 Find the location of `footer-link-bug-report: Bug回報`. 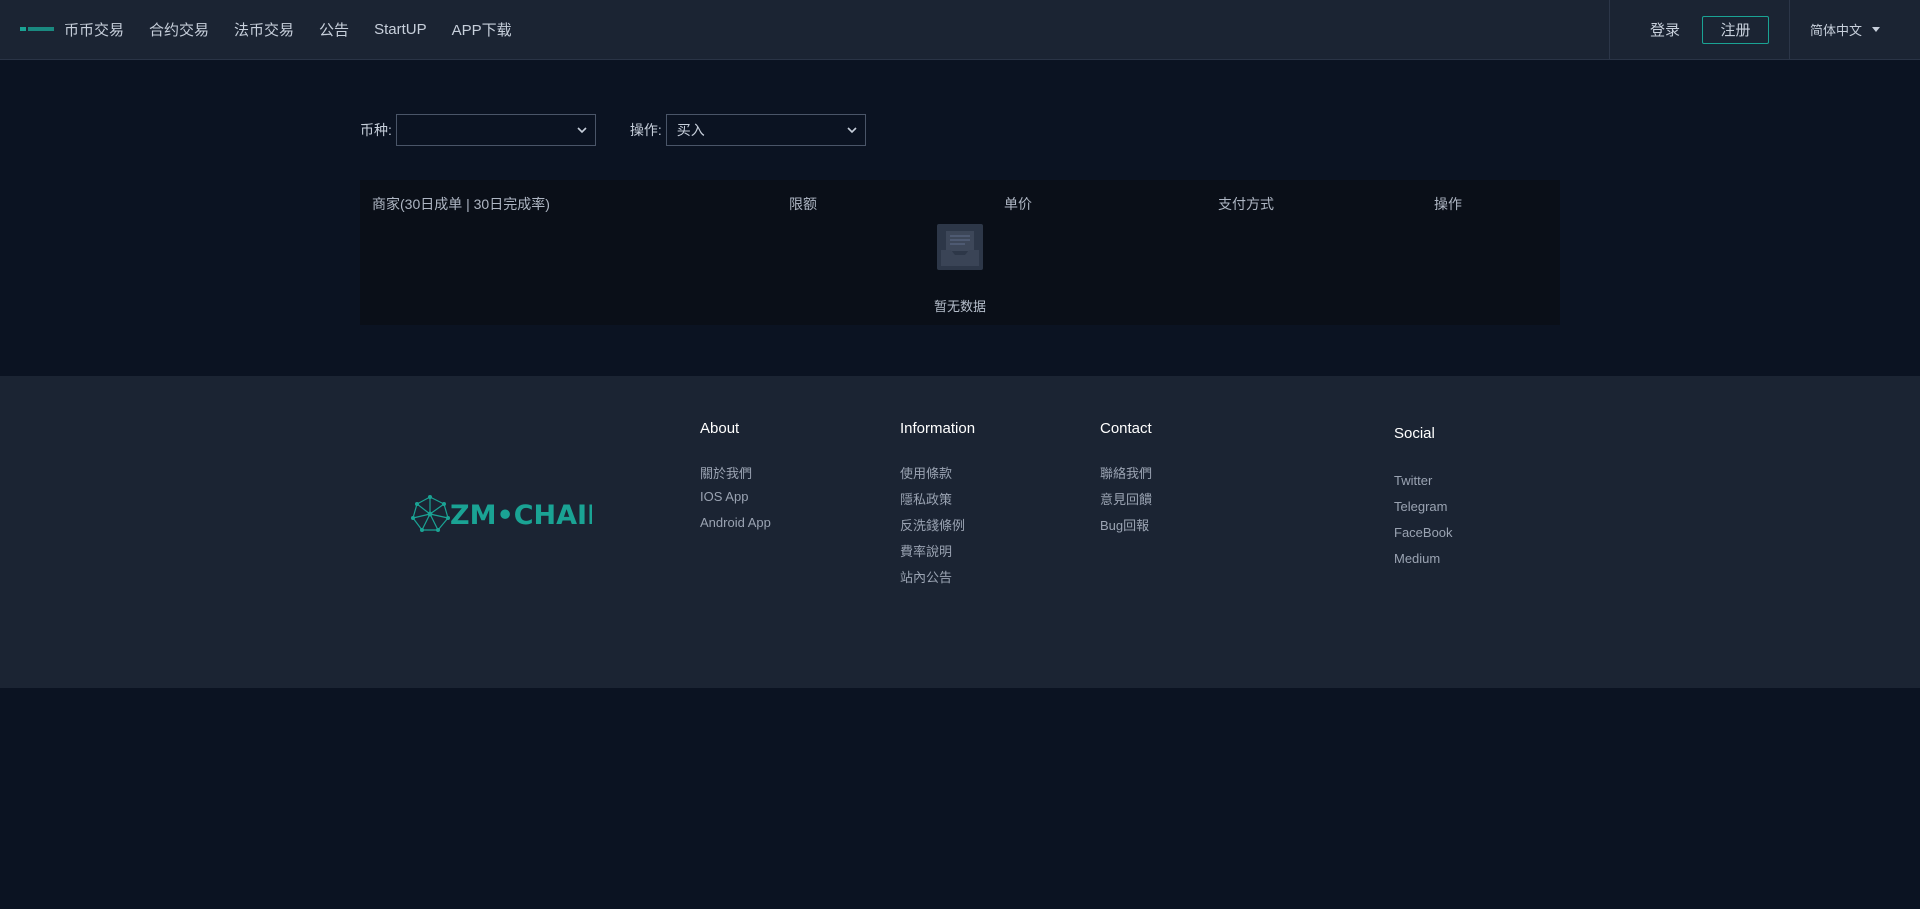

footer-link-bug-report: Bug回報 is located at coordinates (1124, 524).